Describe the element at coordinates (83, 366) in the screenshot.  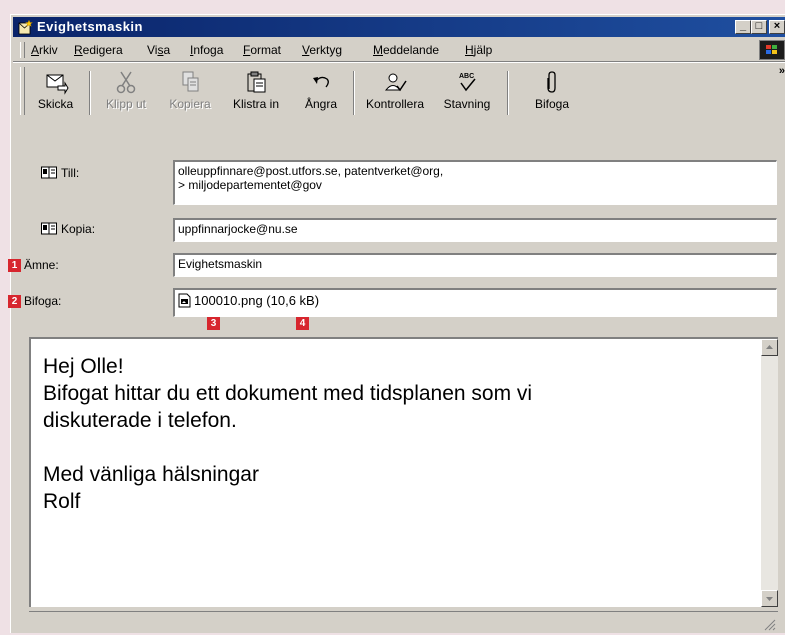
I see `message-line: Hej Olle!` at that location.